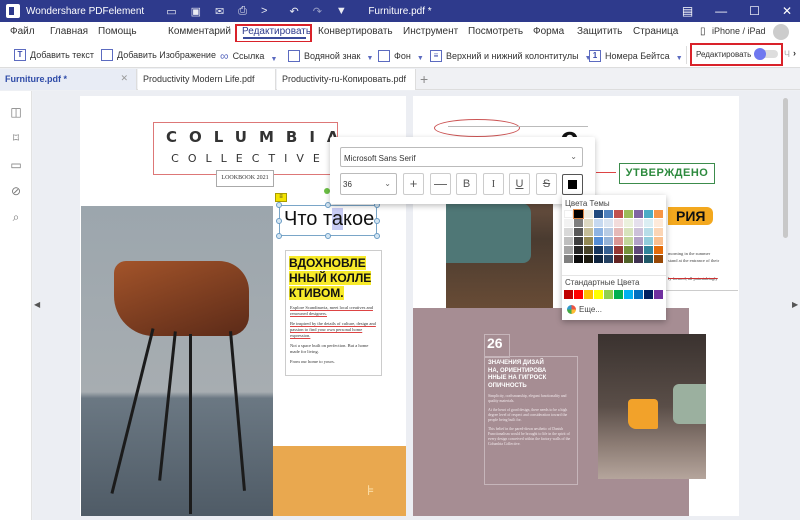 The width and height of the screenshot is (800, 520). Describe the element at coordinates (16, 191) in the screenshot. I see `attachment-icon: ⊘` at that location.